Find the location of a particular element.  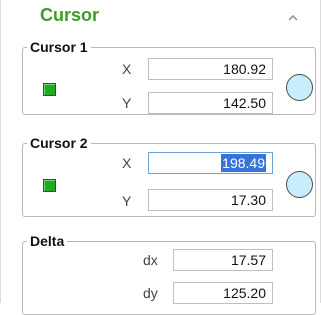

delta-dy-label: dy is located at coordinates (150, 293).